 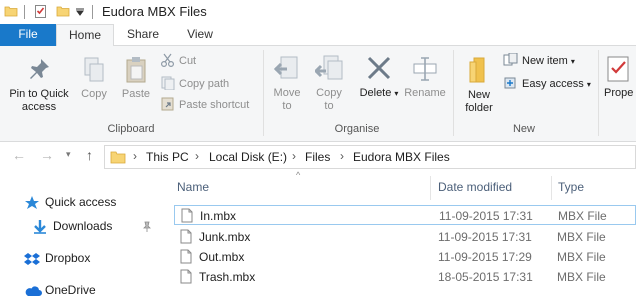 I want to click on pin-to-quick-access-button: Pin to Quick access, so click(x=39, y=85).